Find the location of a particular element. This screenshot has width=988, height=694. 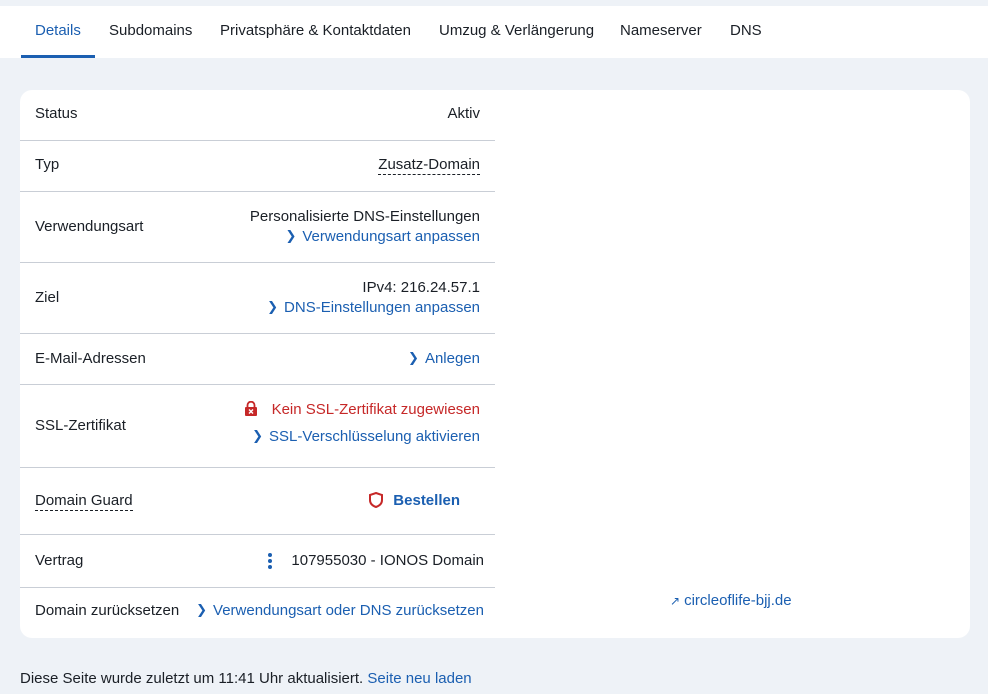

reset-usage-dns-link: ❯ Verwendungsart oder DNS zurücksetzen is located at coordinates (340, 610).